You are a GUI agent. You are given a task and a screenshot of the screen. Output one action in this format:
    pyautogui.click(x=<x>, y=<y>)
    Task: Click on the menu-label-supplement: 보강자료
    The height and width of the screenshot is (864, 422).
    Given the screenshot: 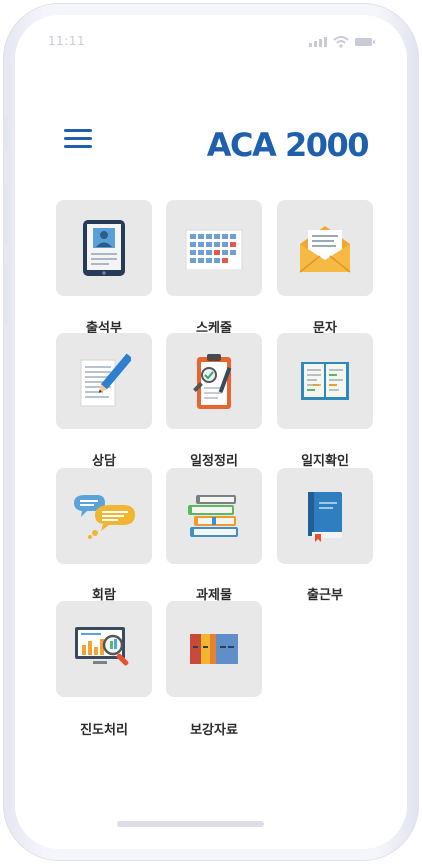 What is the action you would take?
    pyautogui.click(x=214, y=730)
    